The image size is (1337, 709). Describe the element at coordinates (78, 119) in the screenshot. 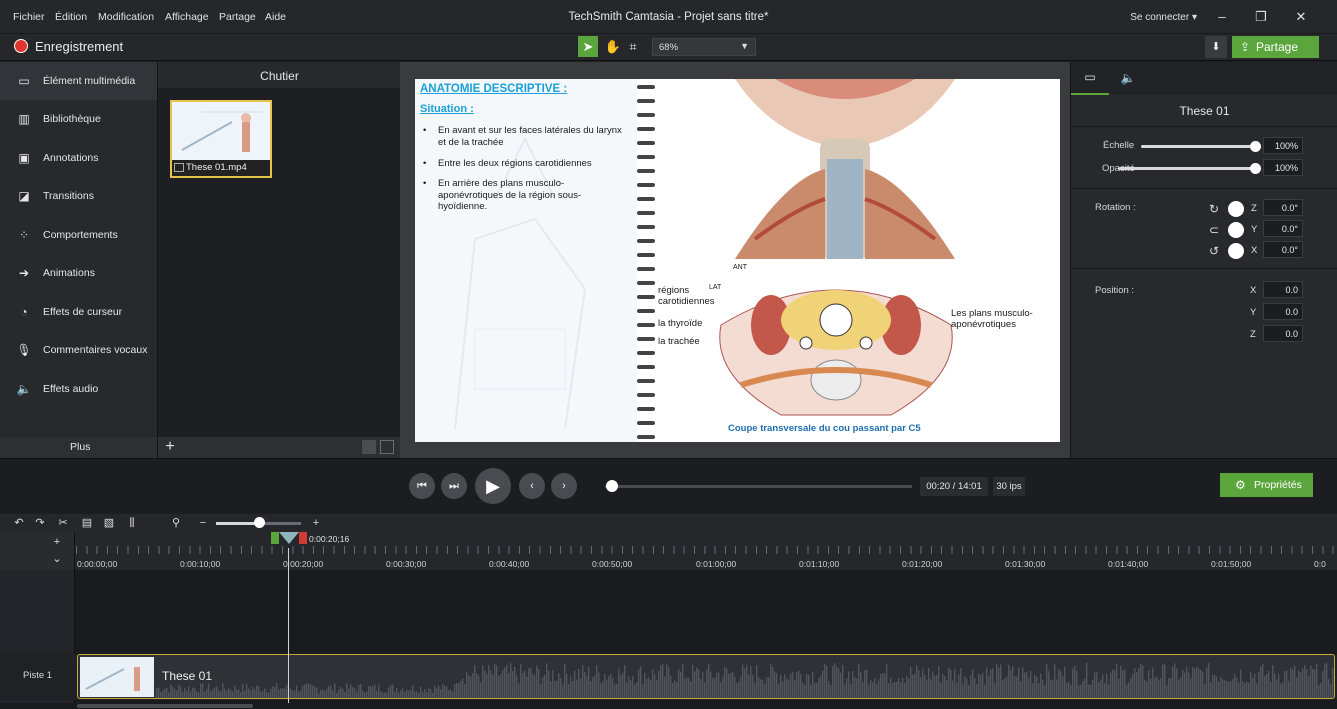

I see `sidebar-item-library: ▥ Bibliothèque` at that location.